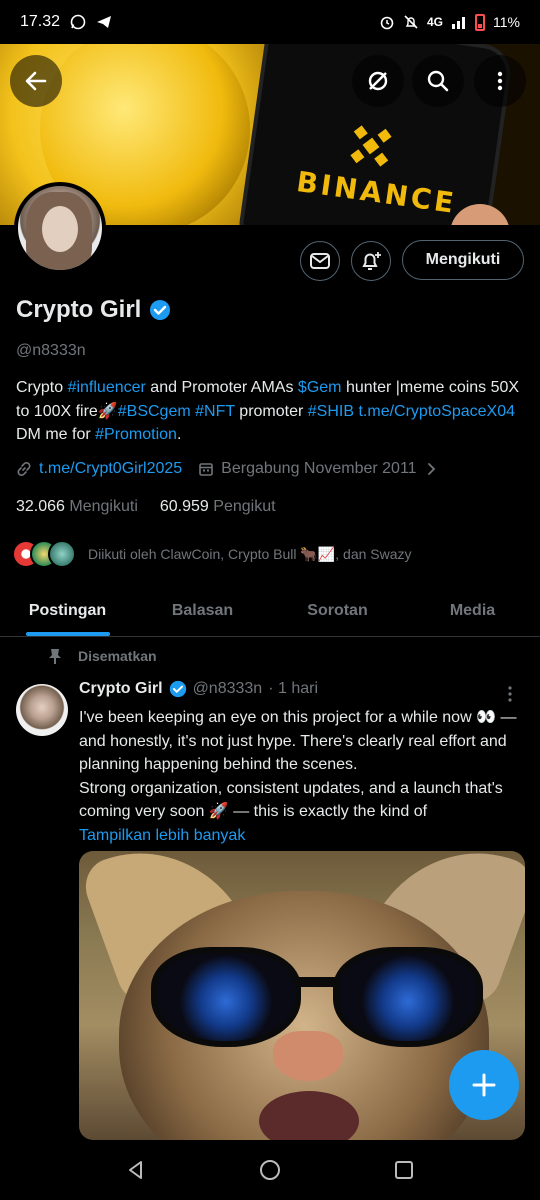 This screenshot has height=1200, width=540. What do you see at coordinates (221, 387) in the screenshot?
I see `bio-text: and Promoter AMAs` at bounding box center [221, 387].